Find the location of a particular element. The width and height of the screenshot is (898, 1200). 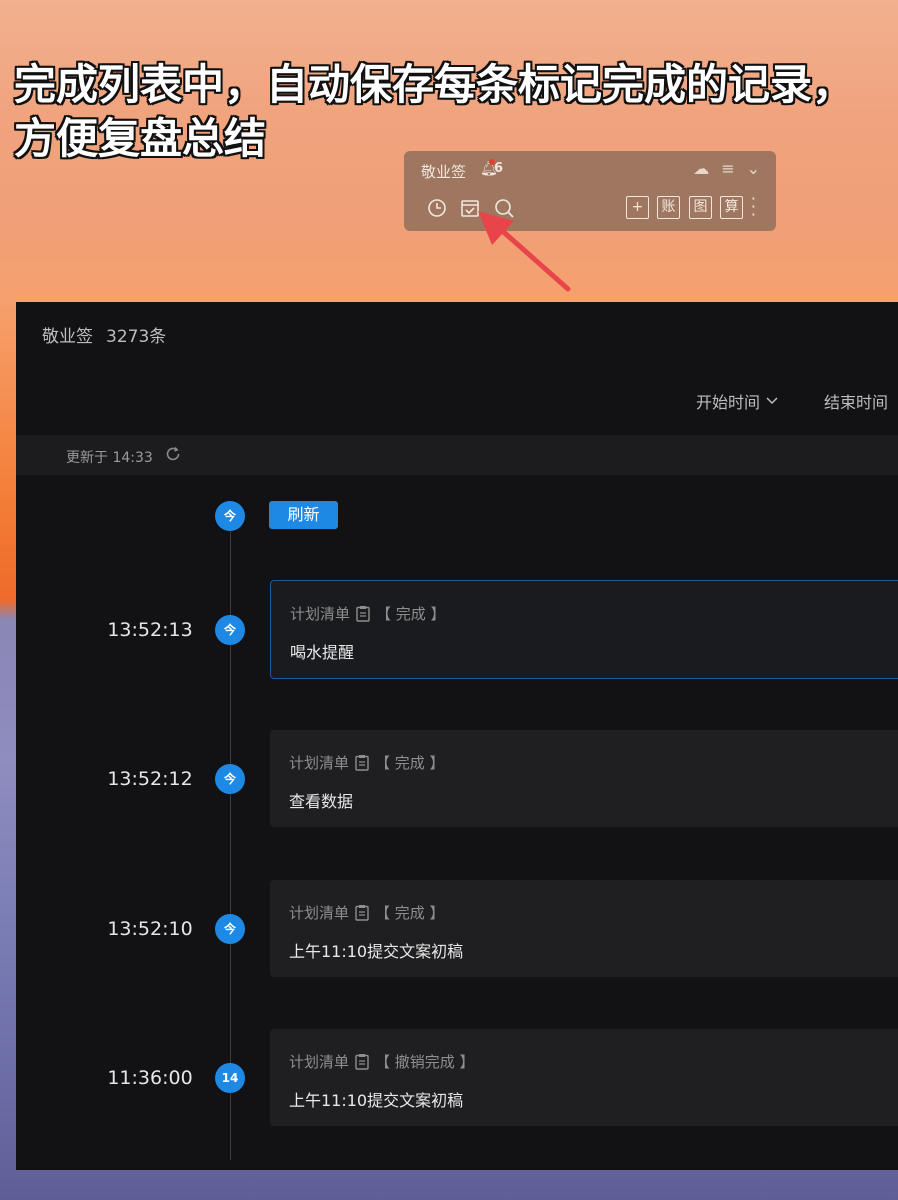

menu-icon: ≡ is located at coordinates (727, 168).